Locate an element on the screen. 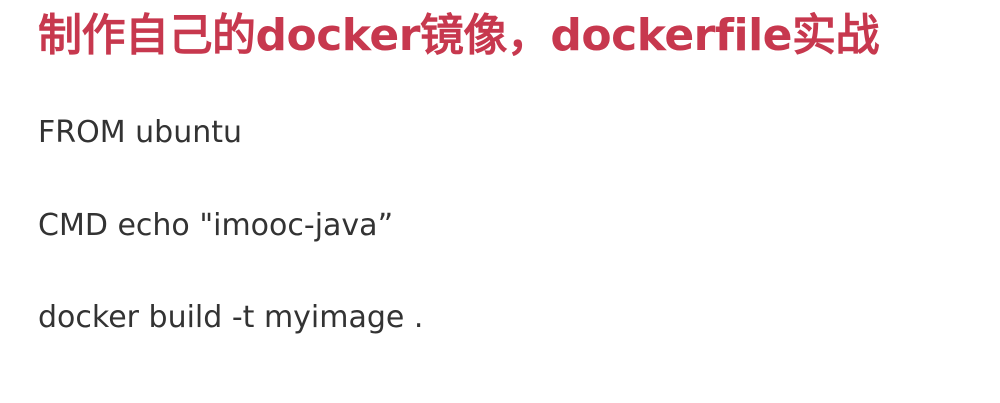  code-line-from: FROM ubuntu is located at coordinates (140, 132).